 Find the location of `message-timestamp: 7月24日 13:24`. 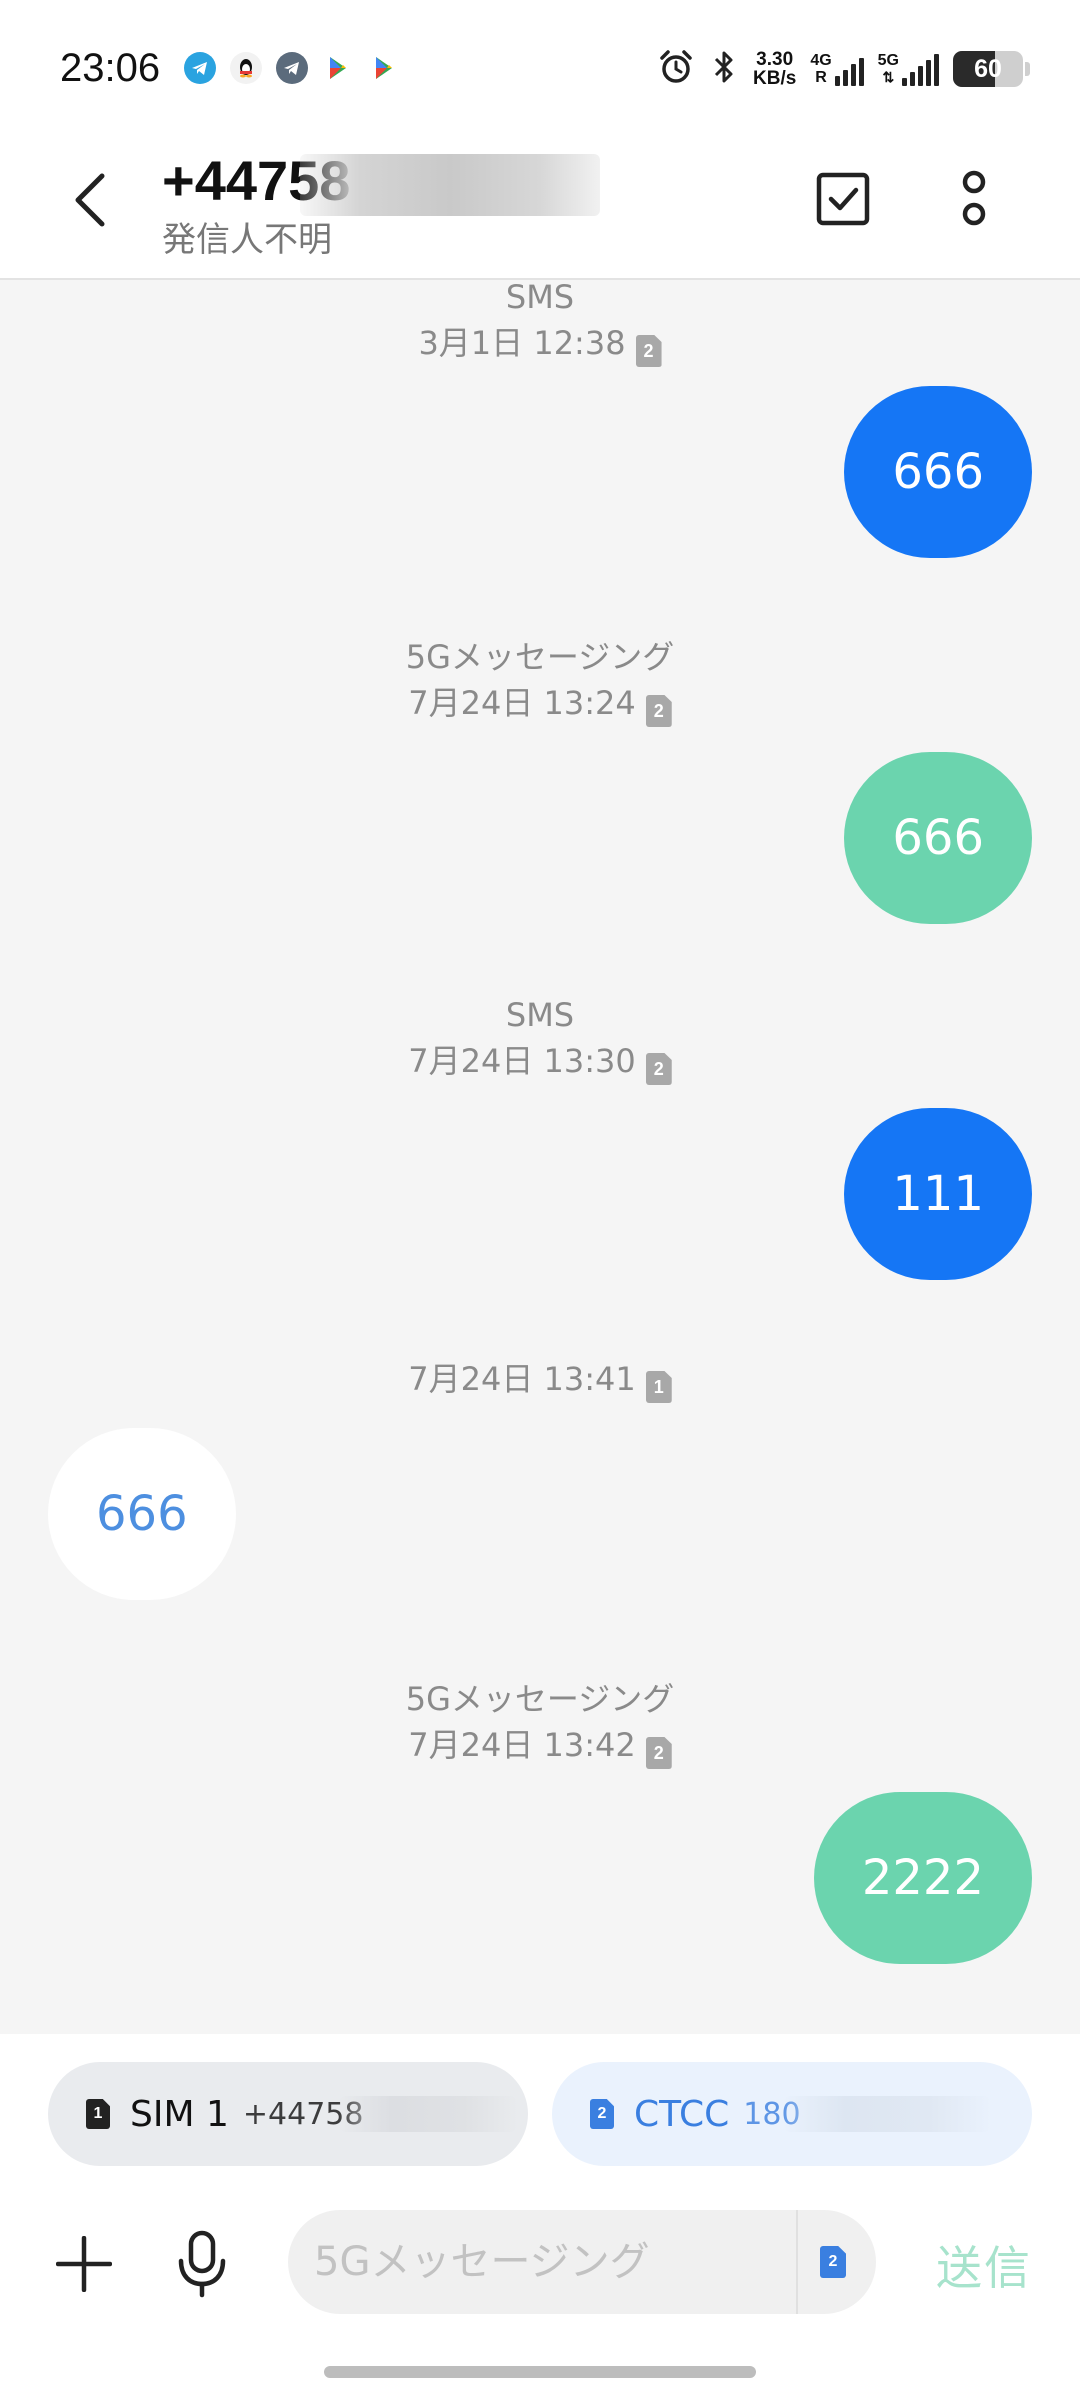

message-timestamp: 7月24日 13:24 is located at coordinates (522, 703).